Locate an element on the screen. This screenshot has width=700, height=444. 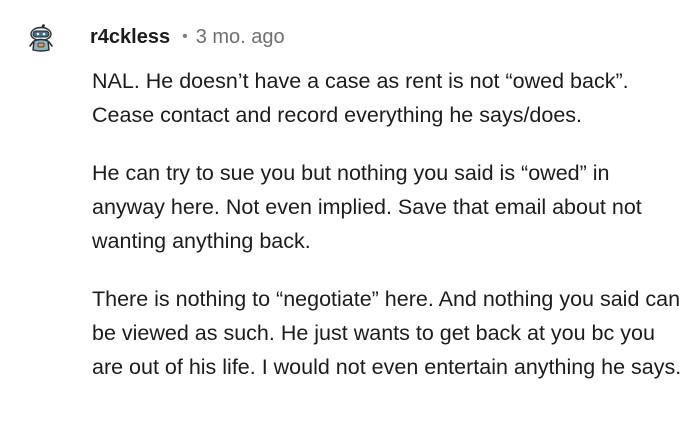
username-link: r4ckless is located at coordinates (130, 37).